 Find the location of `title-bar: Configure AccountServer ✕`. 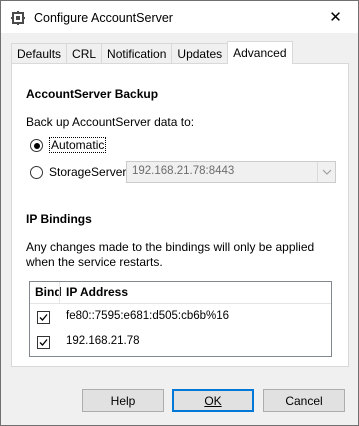

title-bar: Configure AccountServer ✕ is located at coordinates (179, 17).